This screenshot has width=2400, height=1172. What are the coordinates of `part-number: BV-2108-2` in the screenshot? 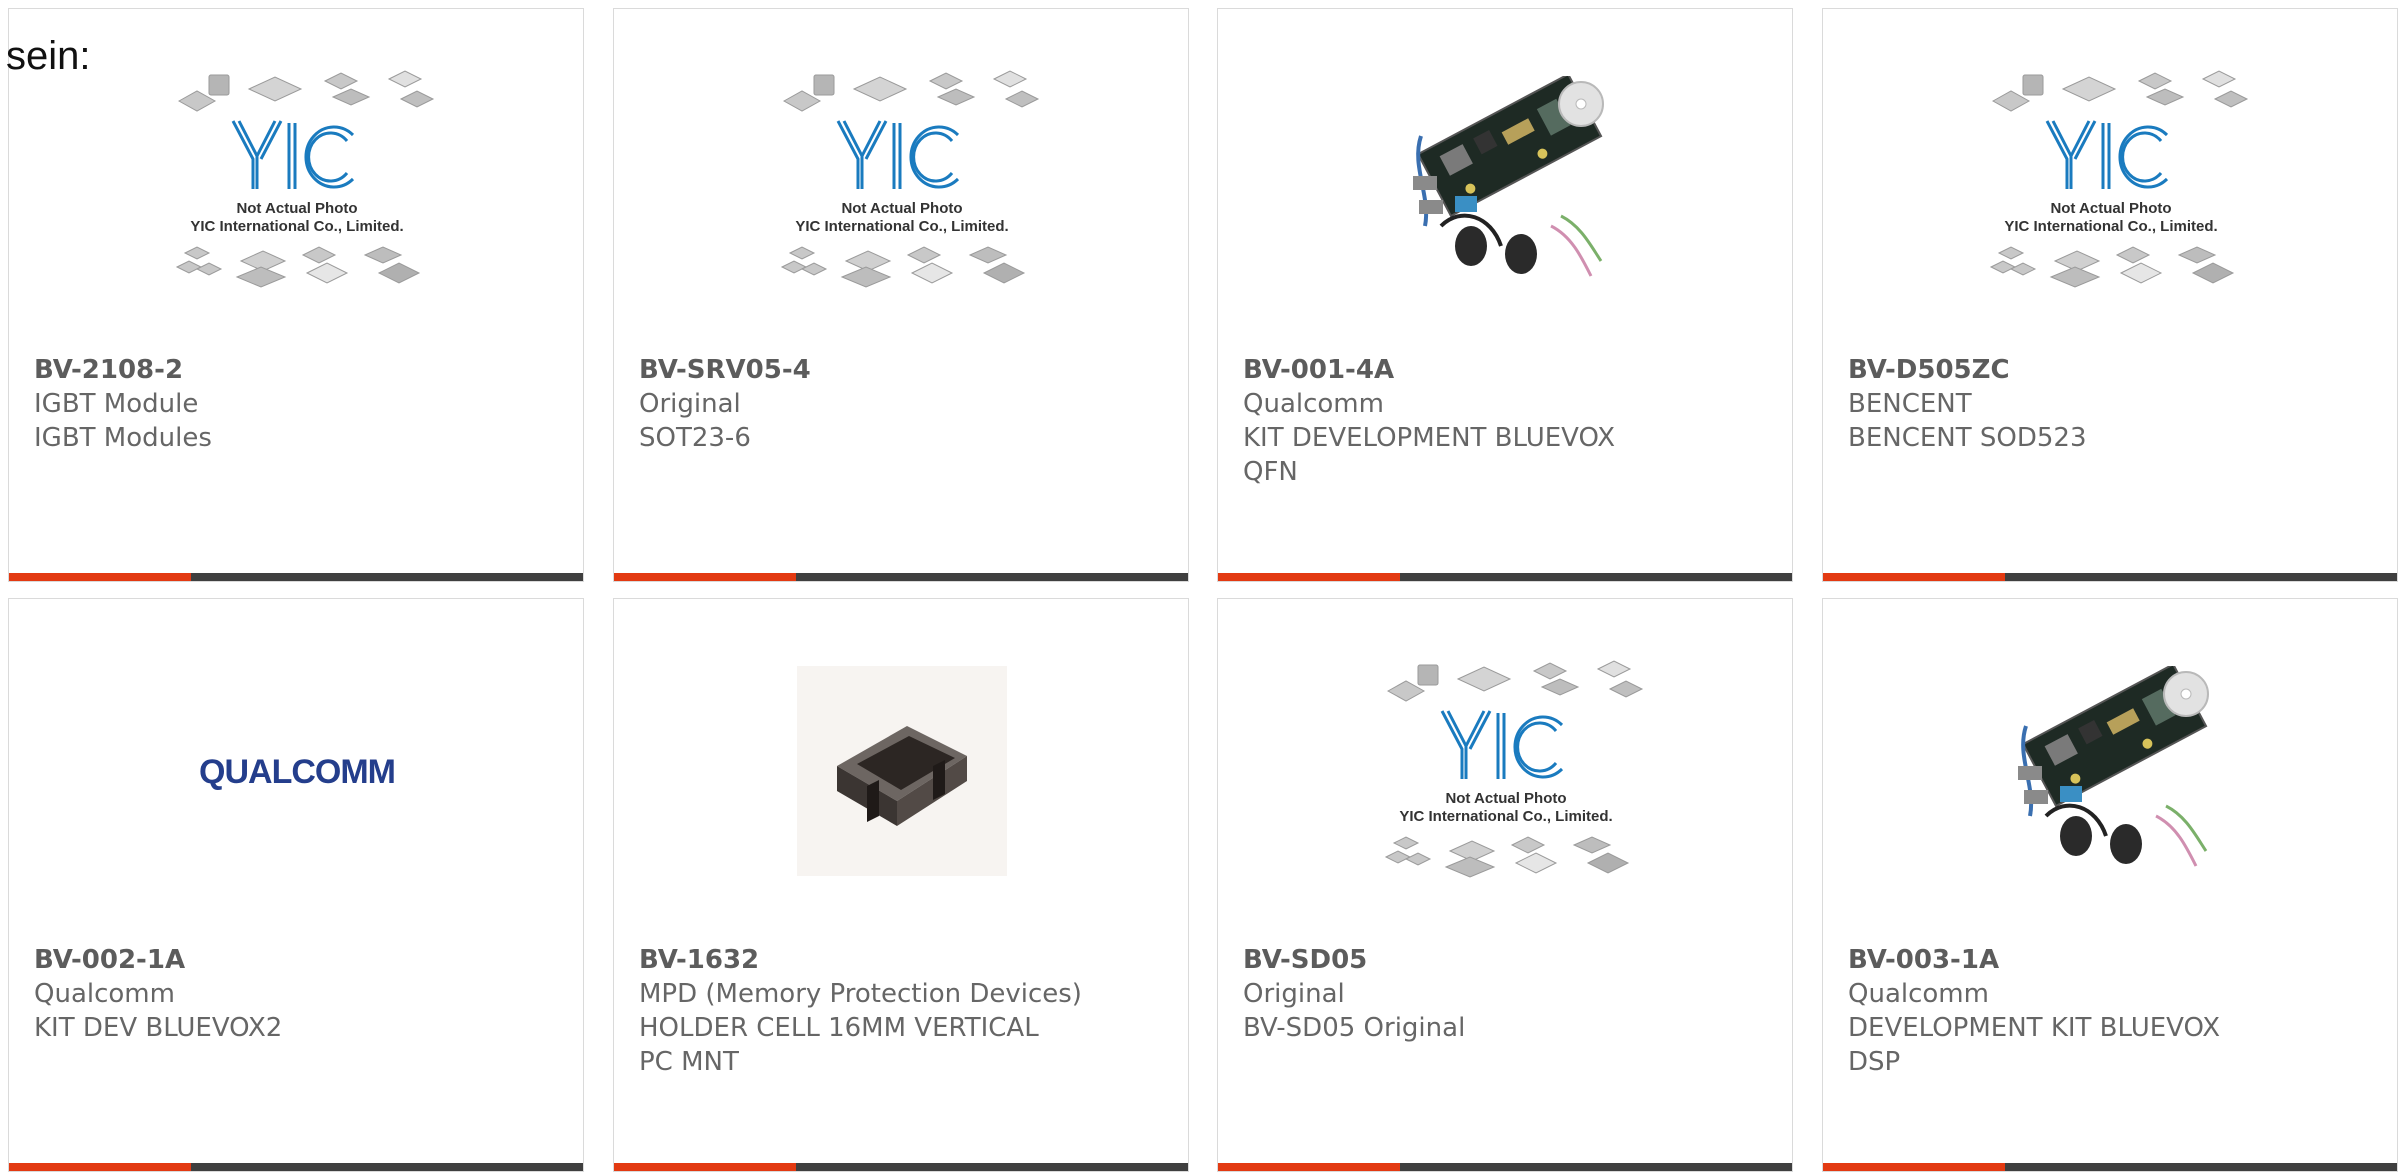 It's located at (298, 370).